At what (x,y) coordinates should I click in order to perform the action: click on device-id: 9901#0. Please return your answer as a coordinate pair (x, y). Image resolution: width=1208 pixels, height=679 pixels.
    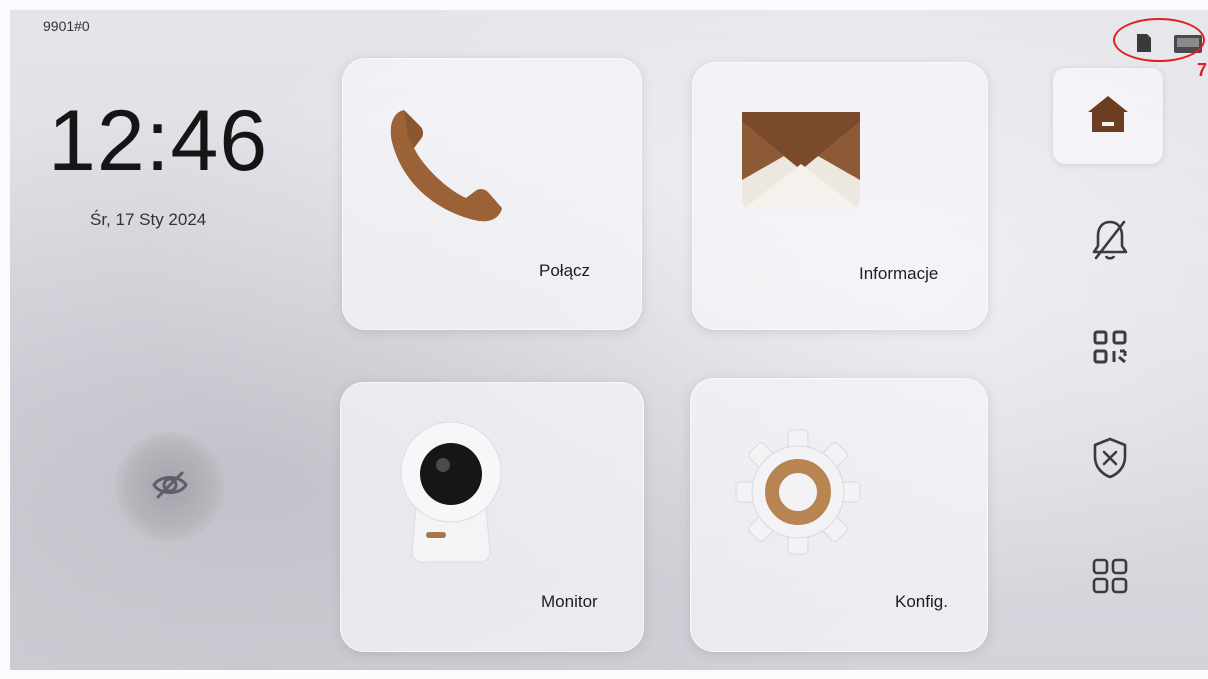
    Looking at the image, I should click on (66, 26).